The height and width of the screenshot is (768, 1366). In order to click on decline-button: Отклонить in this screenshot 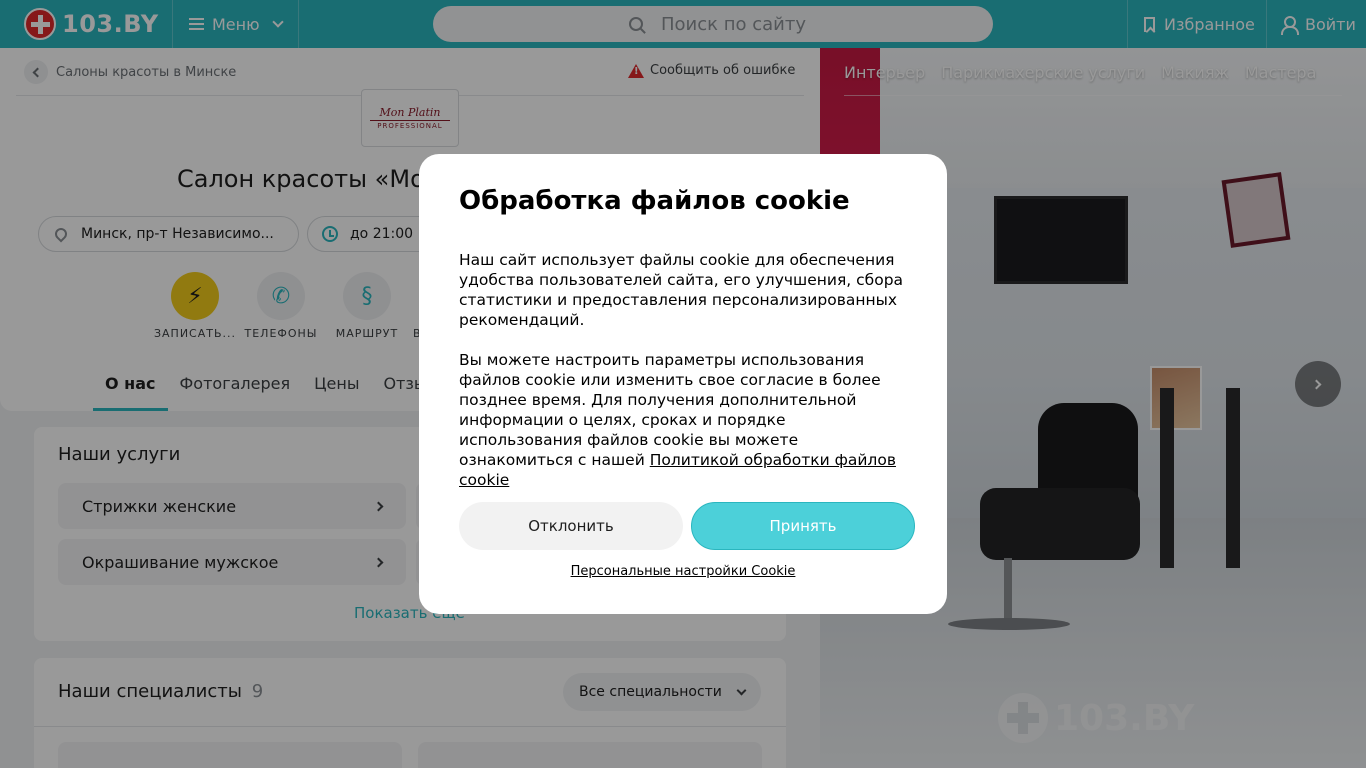, I will do `click(571, 526)`.